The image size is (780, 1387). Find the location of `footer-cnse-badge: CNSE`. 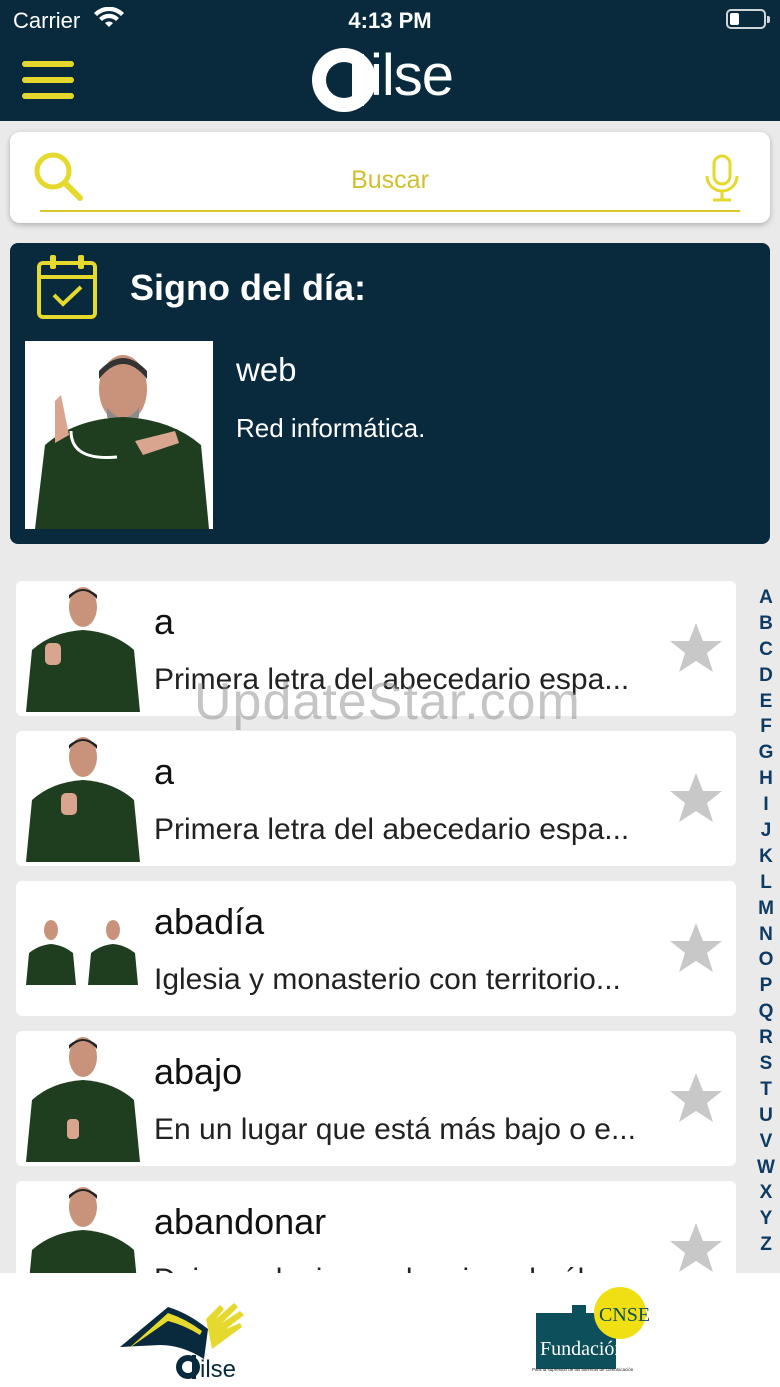

footer-cnse-badge: CNSE is located at coordinates (624, 1315).